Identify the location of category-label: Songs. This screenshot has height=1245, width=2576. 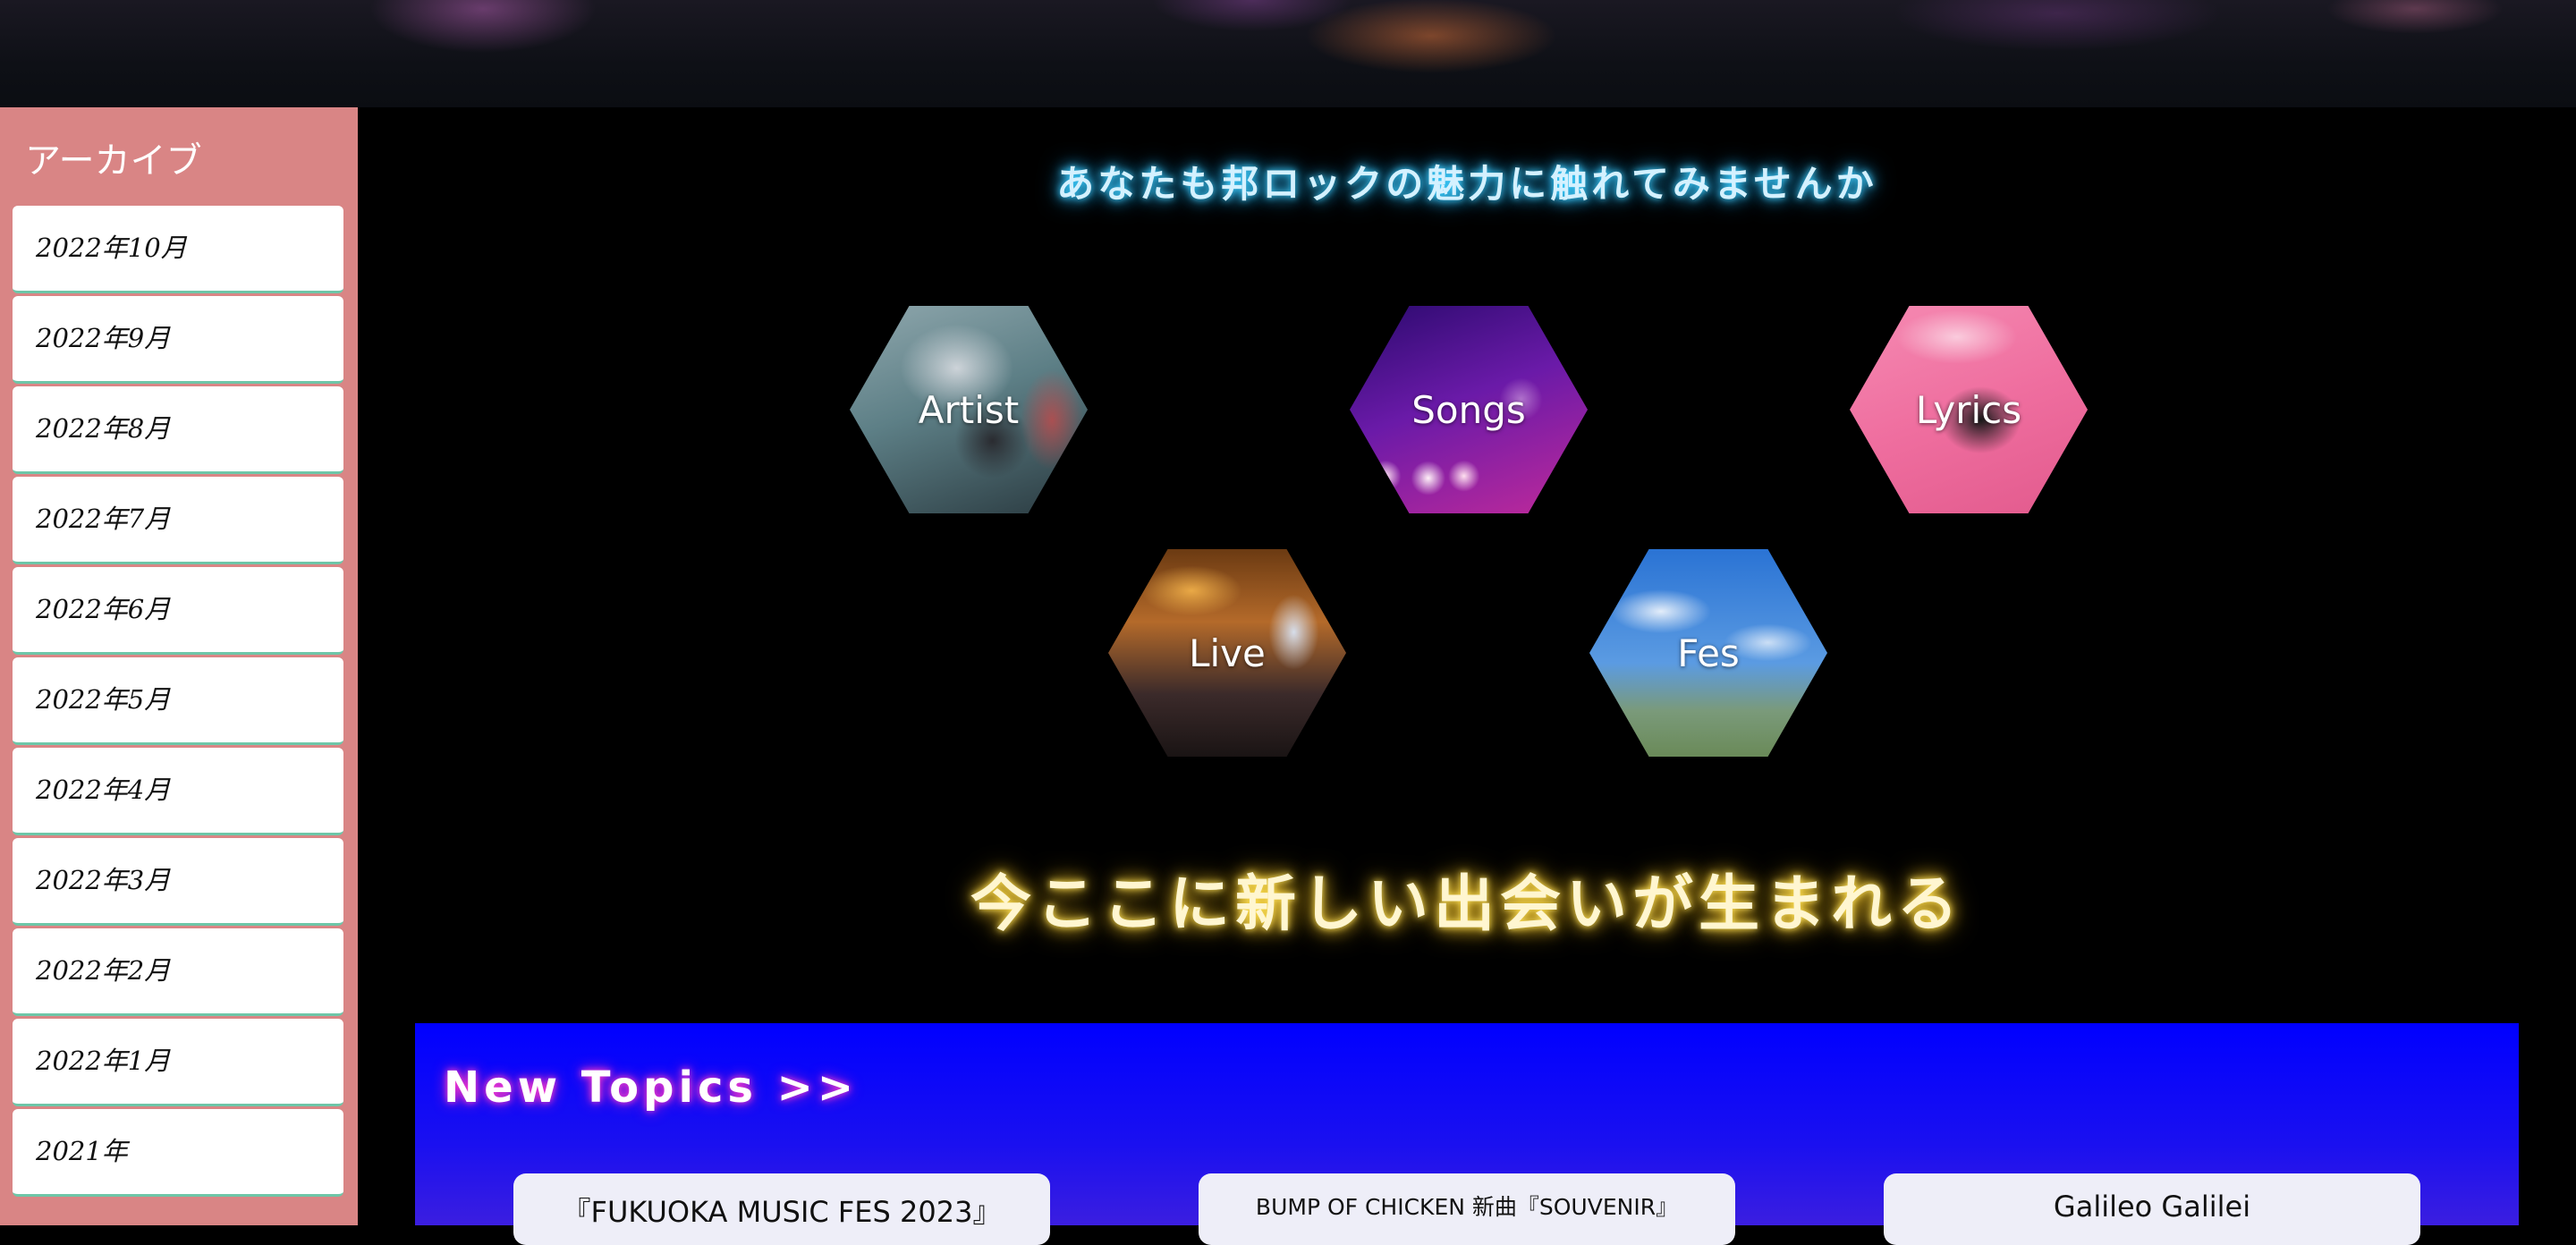
(1468, 410).